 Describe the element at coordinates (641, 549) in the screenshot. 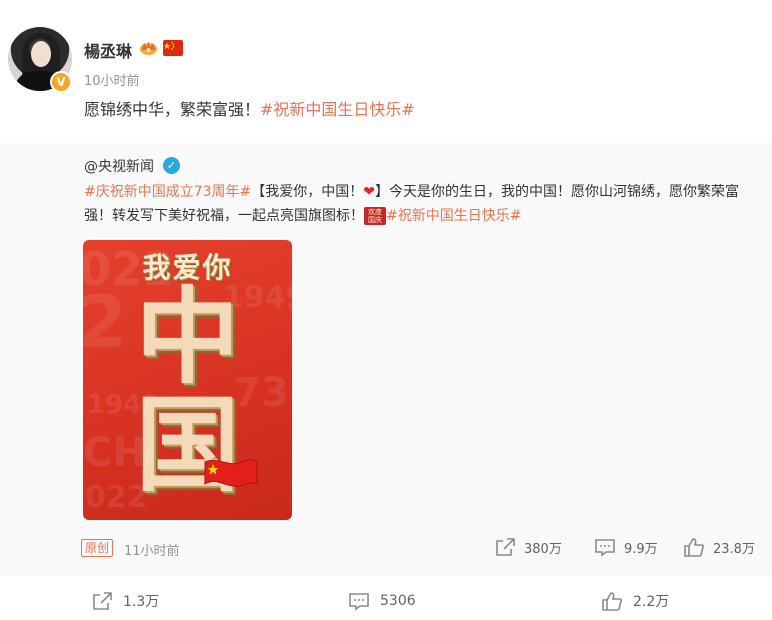

I see `comment-count: 9.9万` at that location.